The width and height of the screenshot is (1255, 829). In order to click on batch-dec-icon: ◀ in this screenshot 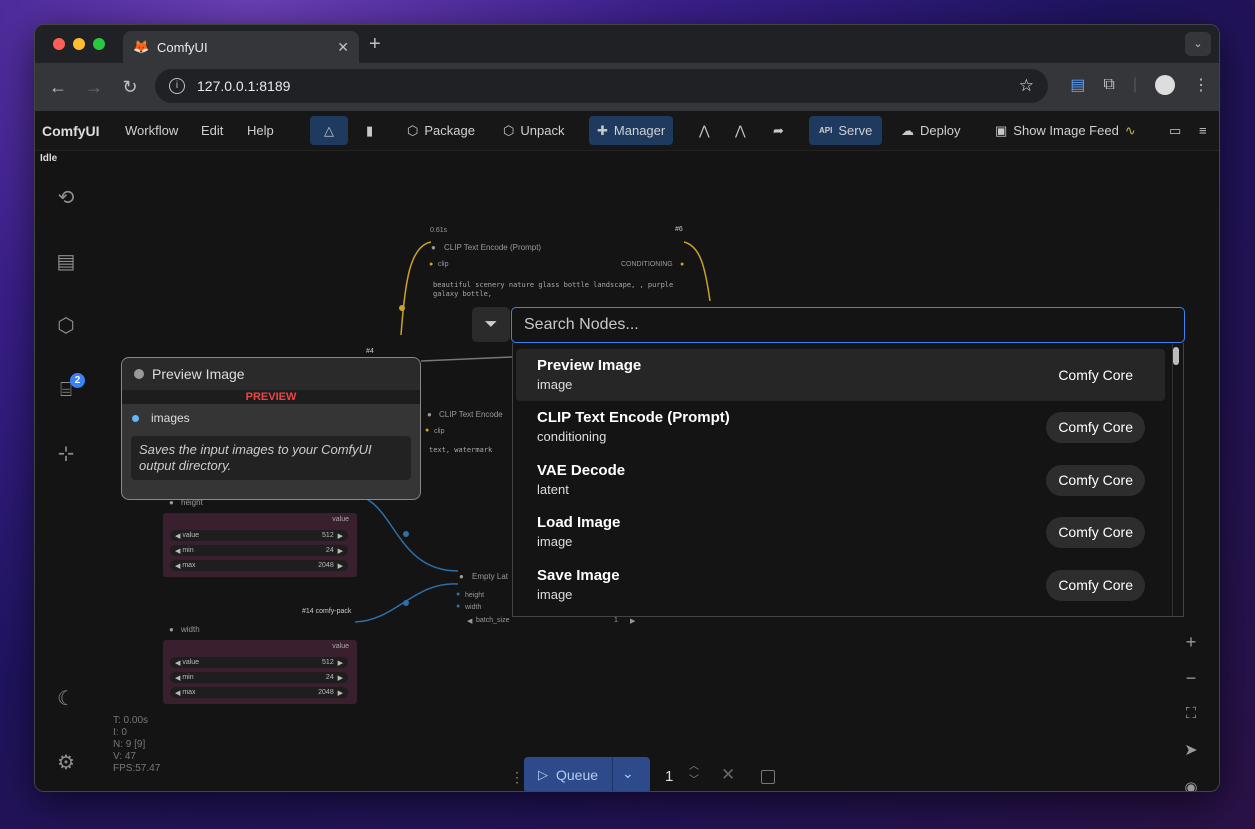, I will do `click(469, 621)`.